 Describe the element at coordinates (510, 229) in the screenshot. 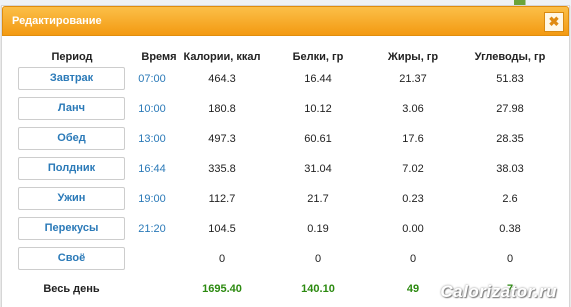

I see `carbs-value: 0.38` at that location.